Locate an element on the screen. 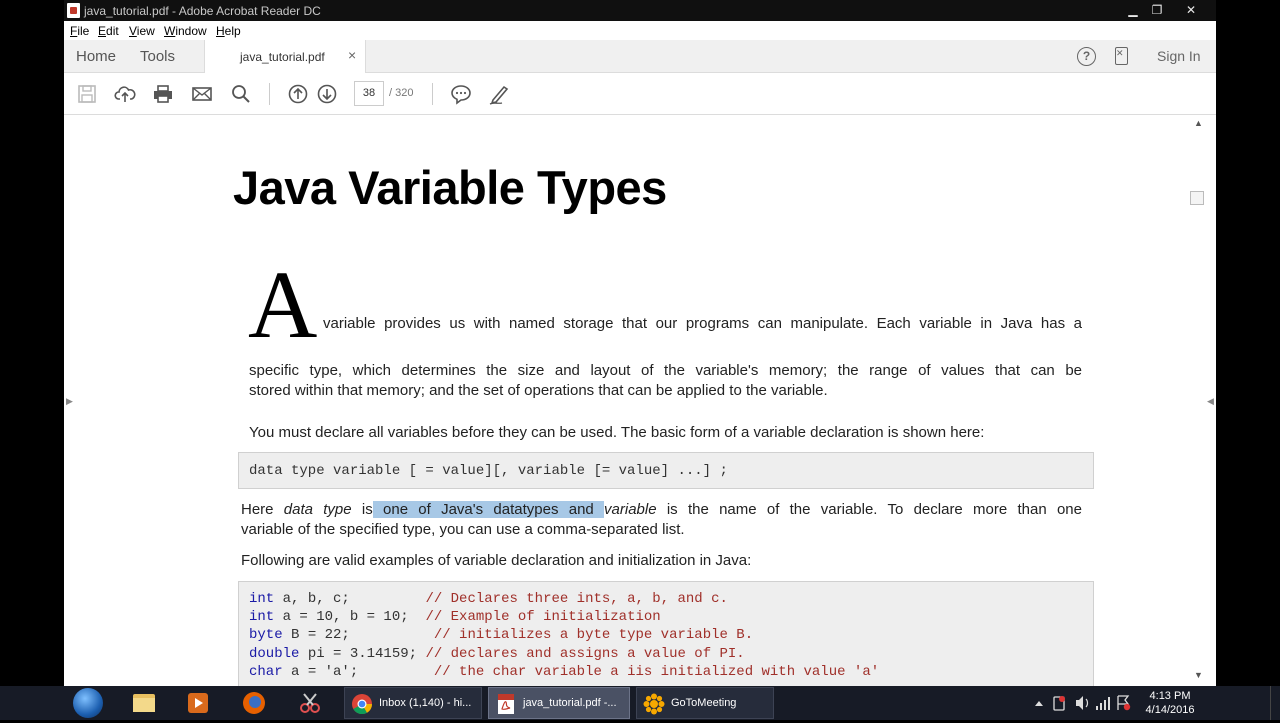  tab-tools: Tools is located at coordinates (157, 56).